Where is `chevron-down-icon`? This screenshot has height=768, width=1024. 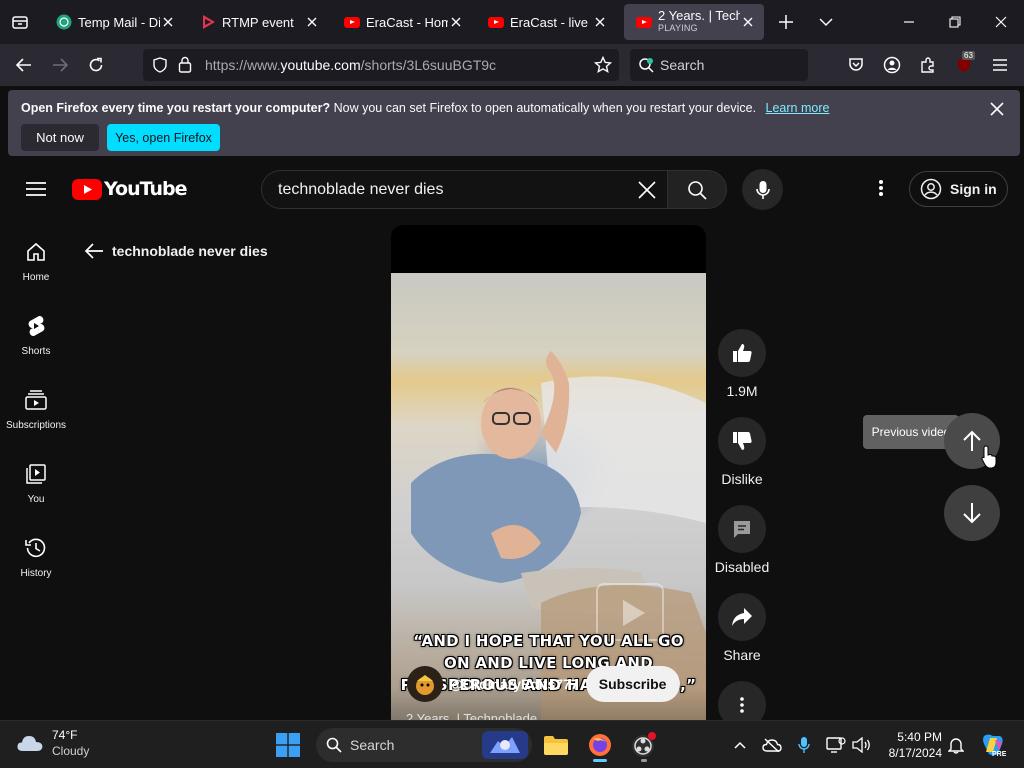 chevron-down-icon is located at coordinates (826, 22).